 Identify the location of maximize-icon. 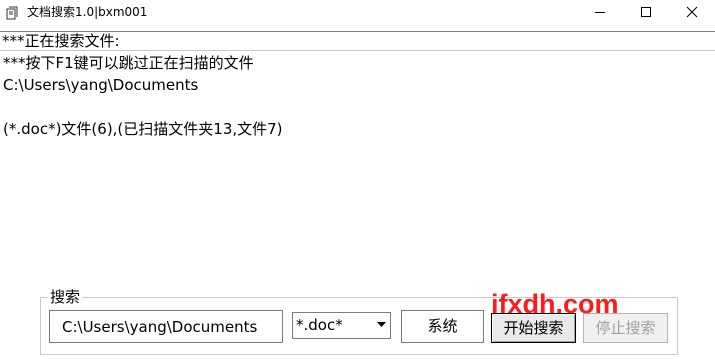
(646, 12).